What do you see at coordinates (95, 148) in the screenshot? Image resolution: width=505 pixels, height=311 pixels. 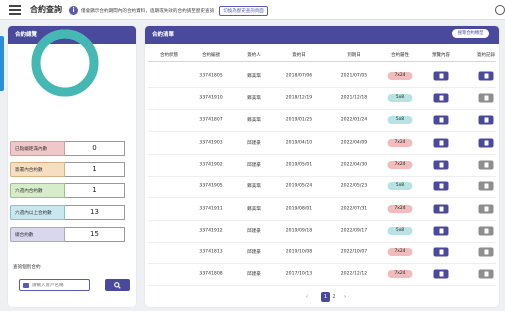 I see `stat-value: 0` at bounding box center [95, 148].